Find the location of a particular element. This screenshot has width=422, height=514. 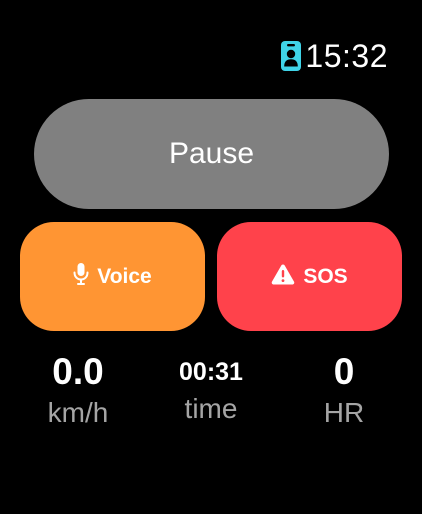

pause-button-label: Pause is located at coordinates (211, 153).